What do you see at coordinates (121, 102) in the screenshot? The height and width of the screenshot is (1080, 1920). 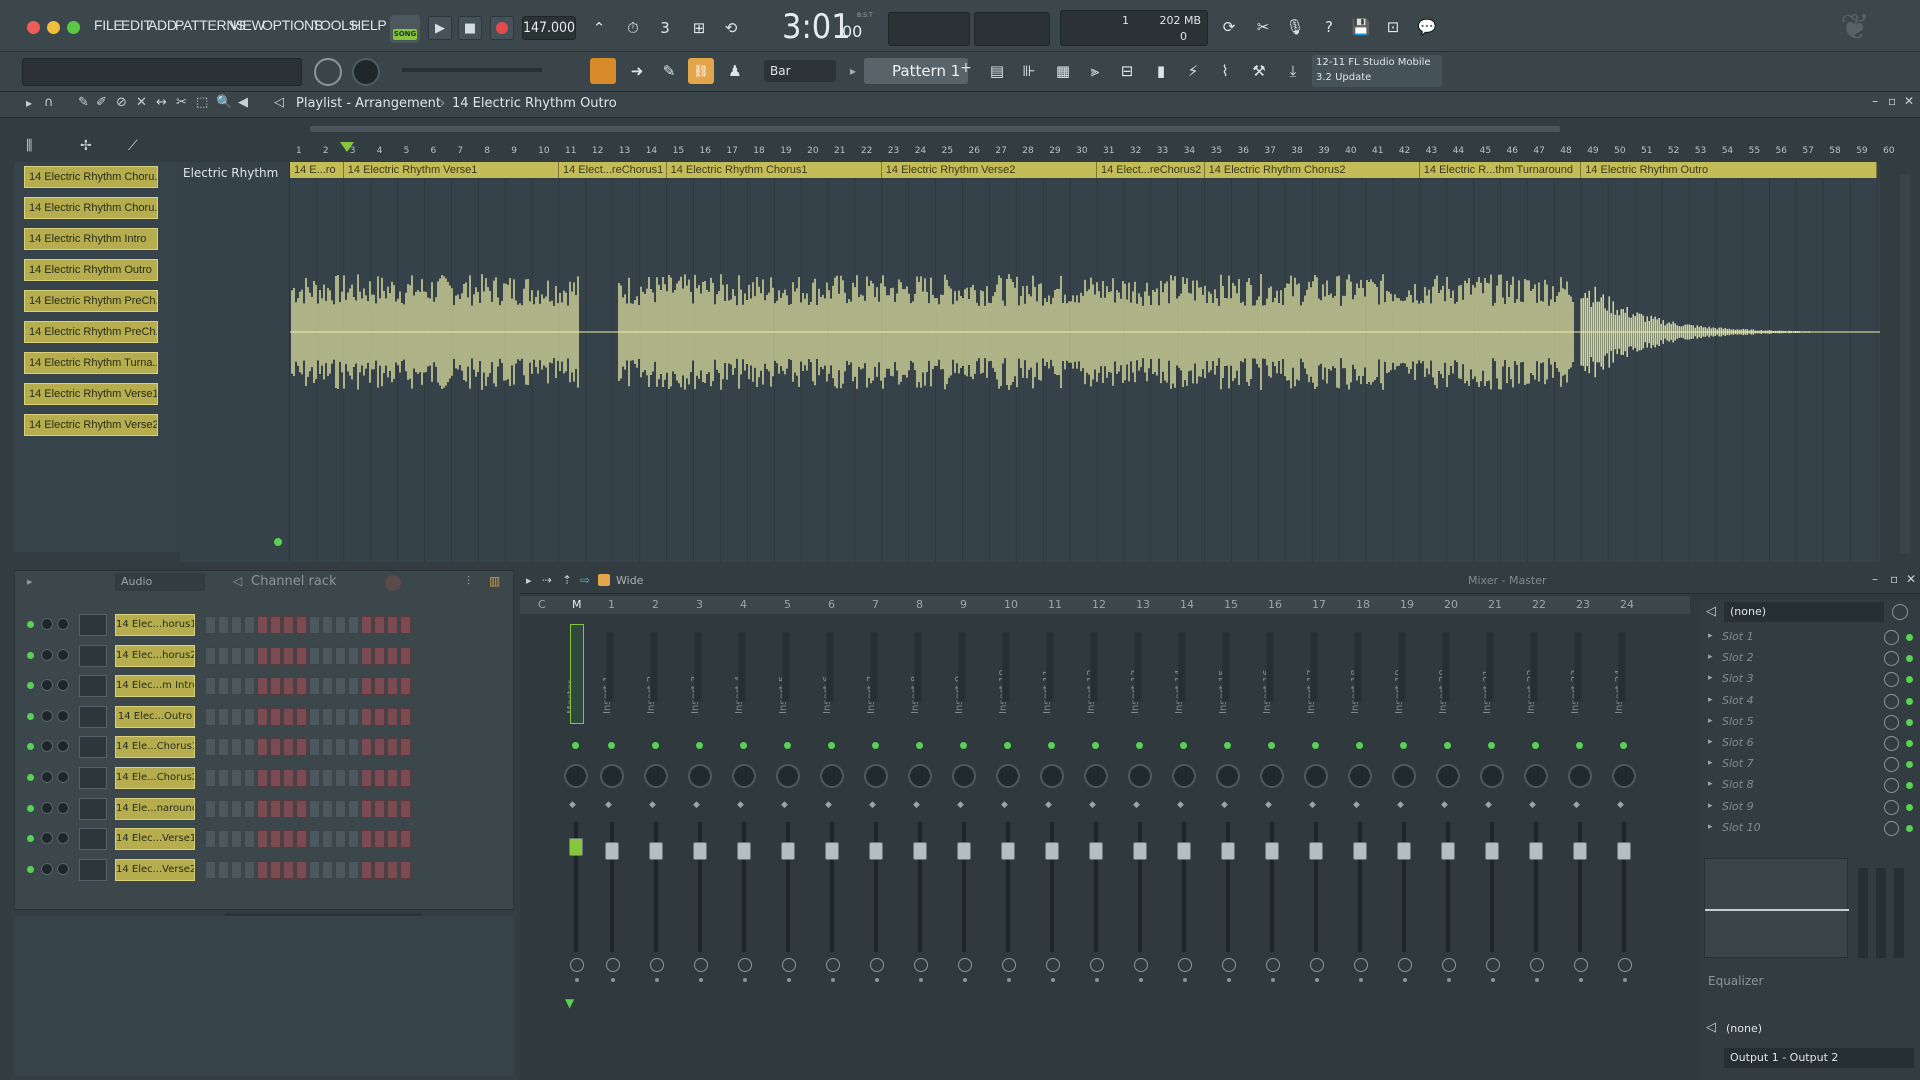 I see `delete-tool-icon: ⊘` at bounding box center [121, 102].